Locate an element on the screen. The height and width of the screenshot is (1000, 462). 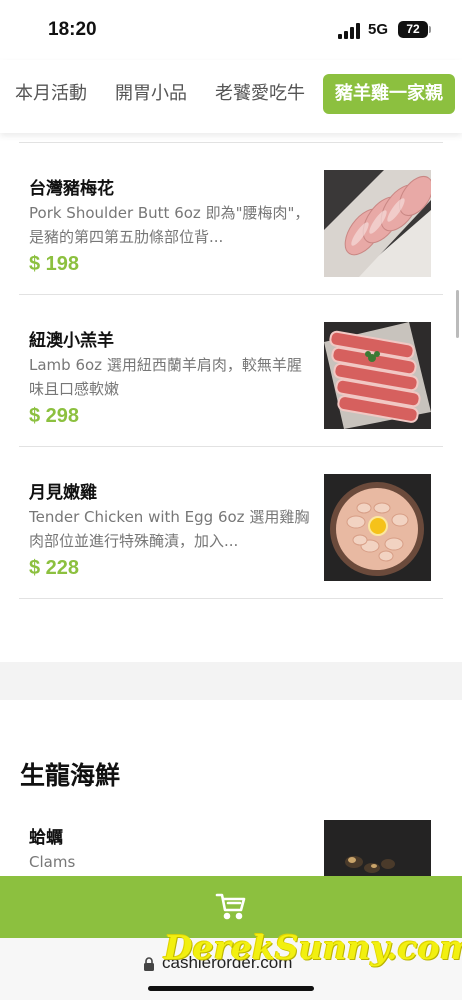
tab-monthly-events: 本月活動 is located at coordinates (51, 94).